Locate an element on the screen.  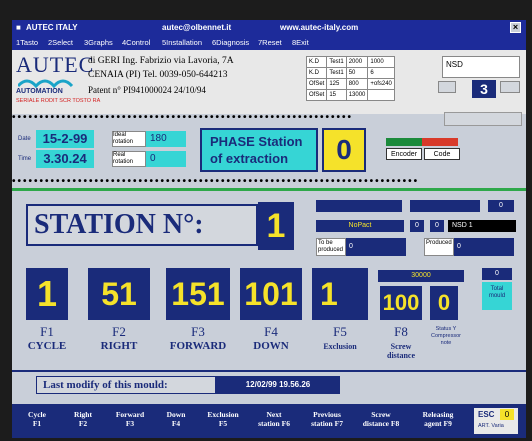
nsd-value: 3 is located at coordinates (484, 89).